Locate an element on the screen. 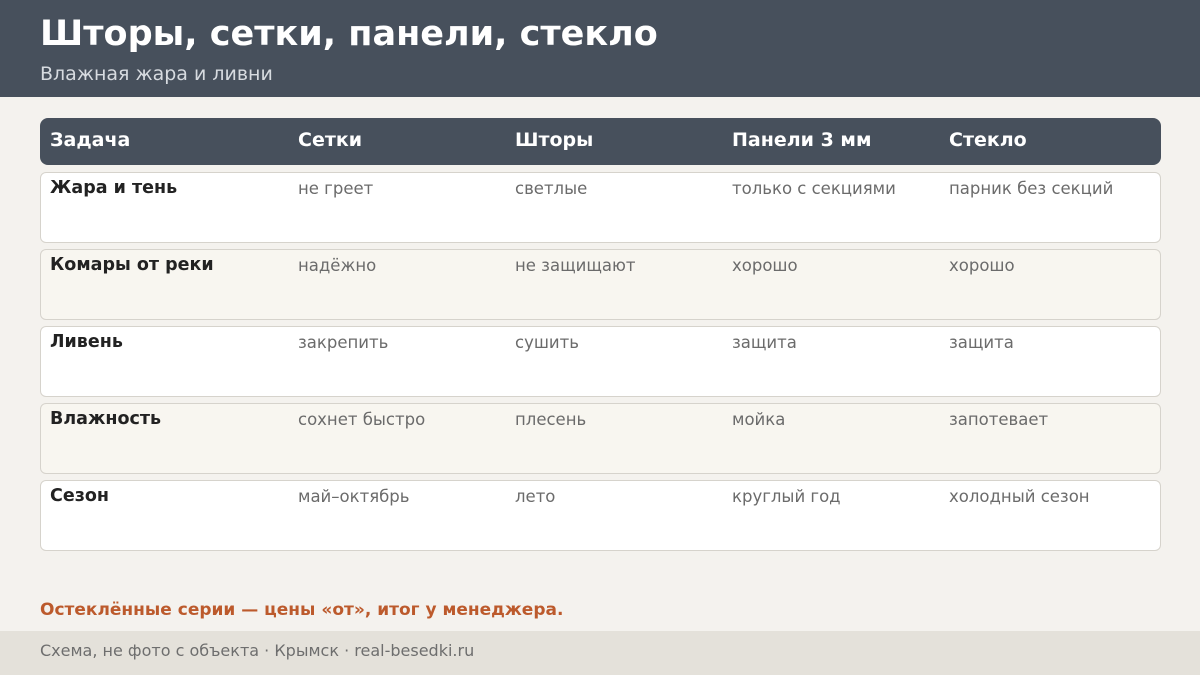 The image size is (1200, 675). cell-curtains: плесень is located at coordinates (551, 419).